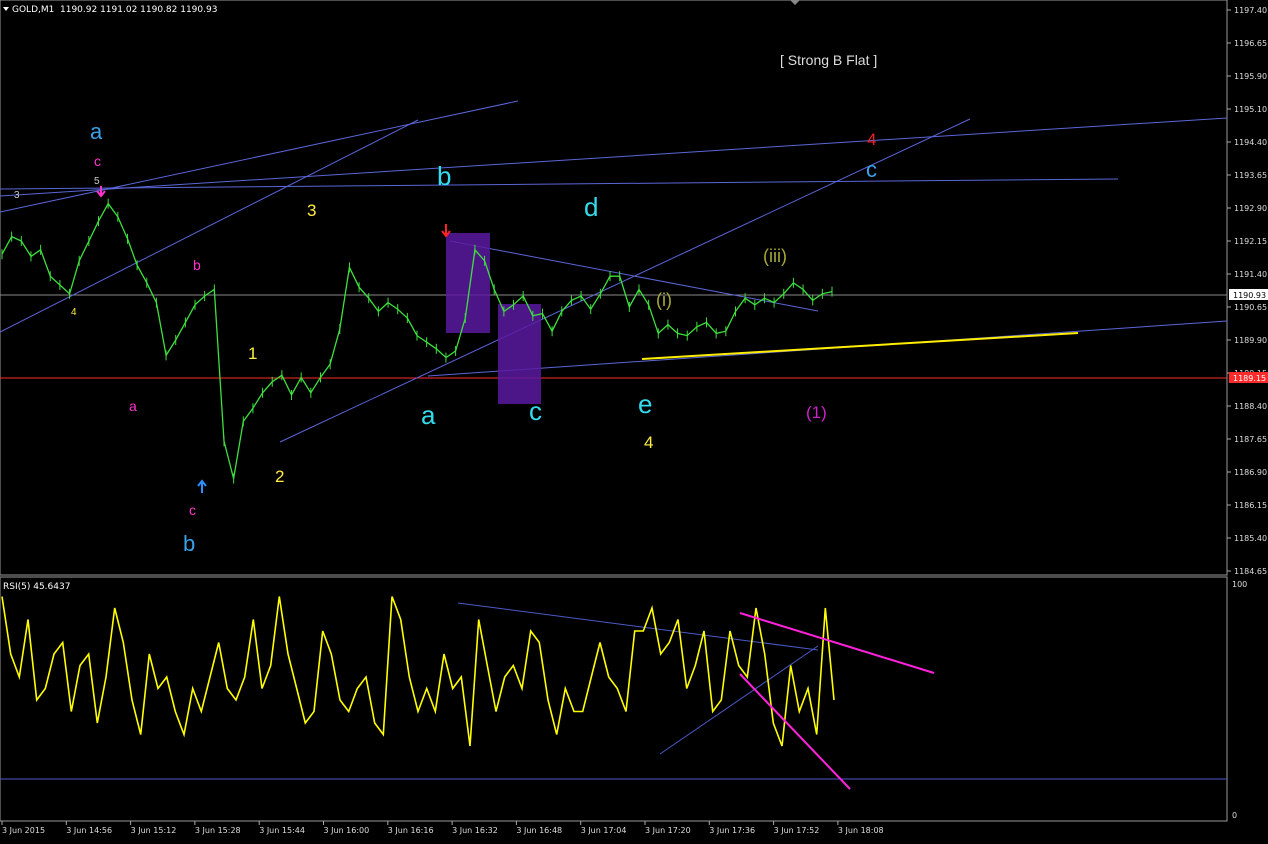  I want to click on time-tick-label: 3 Jun 16:48, so click(539, 830).